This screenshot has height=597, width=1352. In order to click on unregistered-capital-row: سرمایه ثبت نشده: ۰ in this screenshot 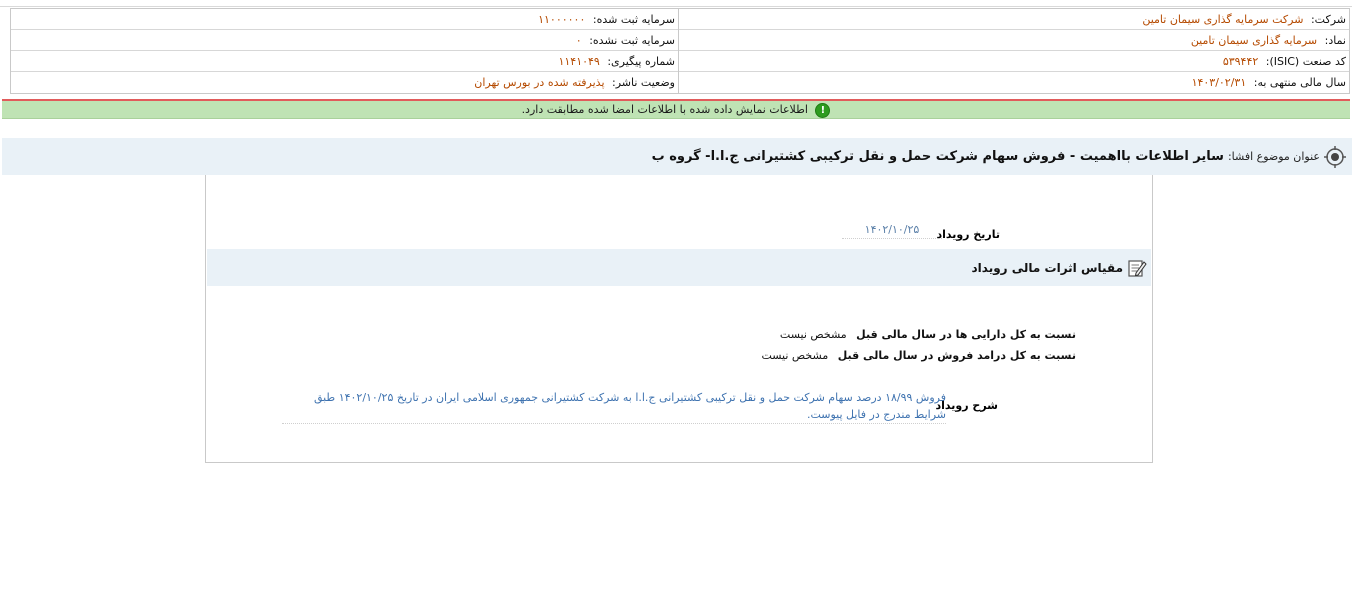, I will do `click(344, 40)`.